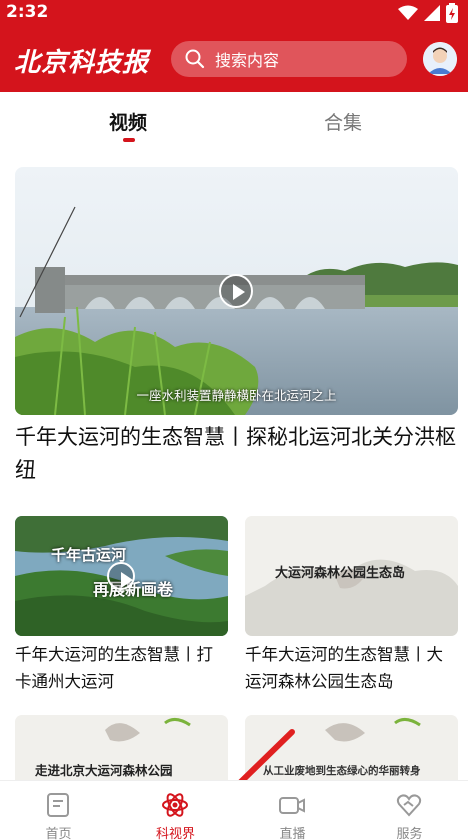  I want to click on tab-video: 视频, so click(128, 121).